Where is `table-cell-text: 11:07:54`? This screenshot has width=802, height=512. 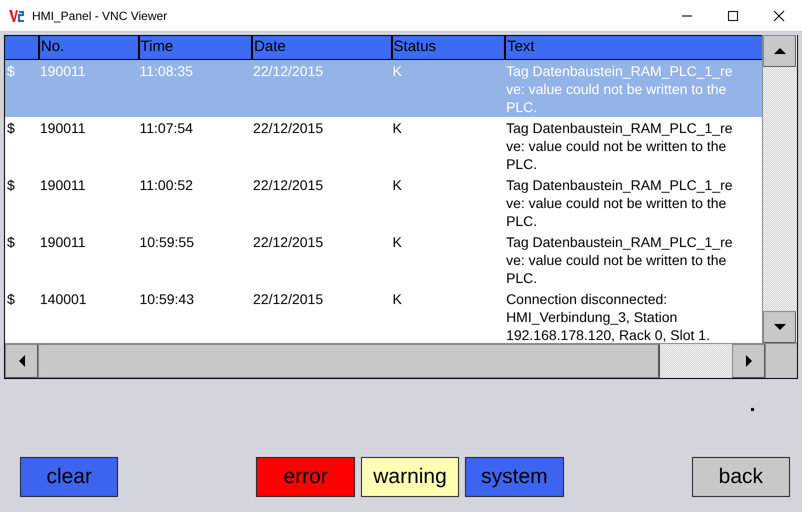 table-cell-text: 11:07:54 is located at coordinates (166, 128).